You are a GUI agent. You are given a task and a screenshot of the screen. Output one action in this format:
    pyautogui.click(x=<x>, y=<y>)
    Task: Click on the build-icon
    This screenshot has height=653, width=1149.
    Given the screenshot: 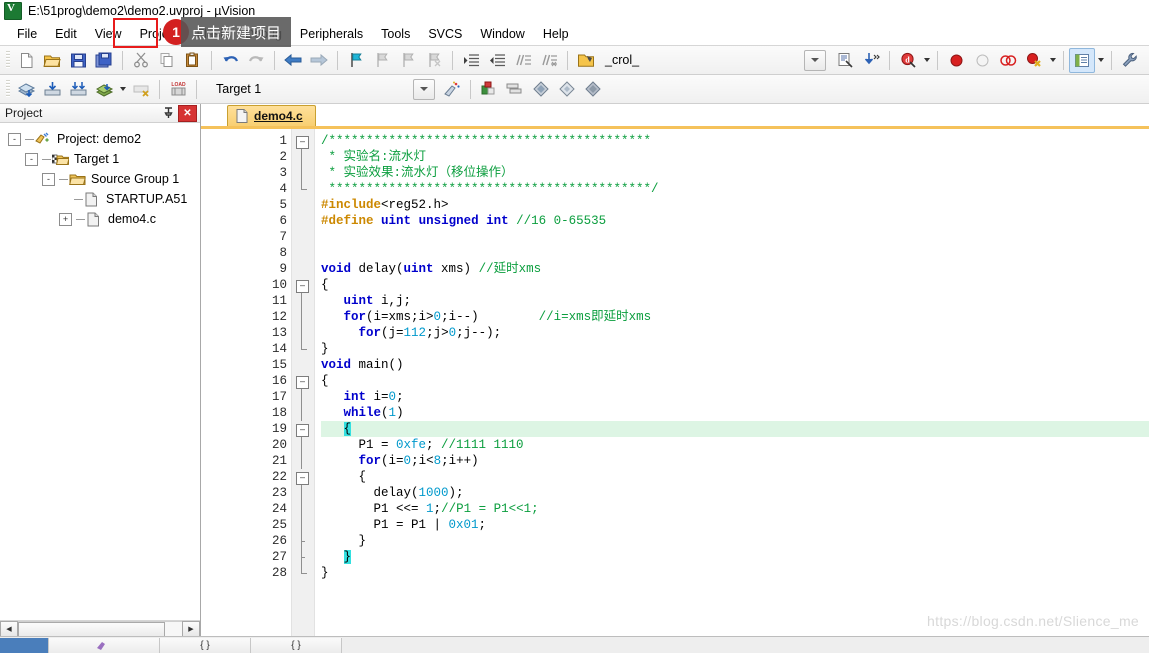 What is the action you would take?
    pyautogui.click(x=52, y=89)
    